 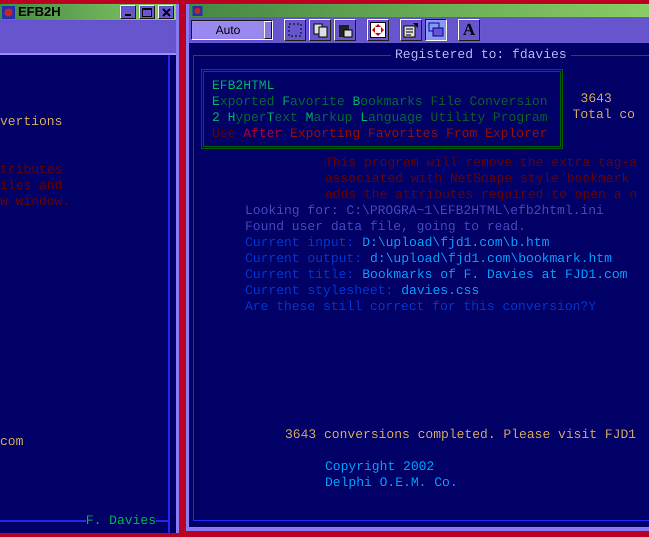 I want to click on minimize-button, so click(x=128, y=12).